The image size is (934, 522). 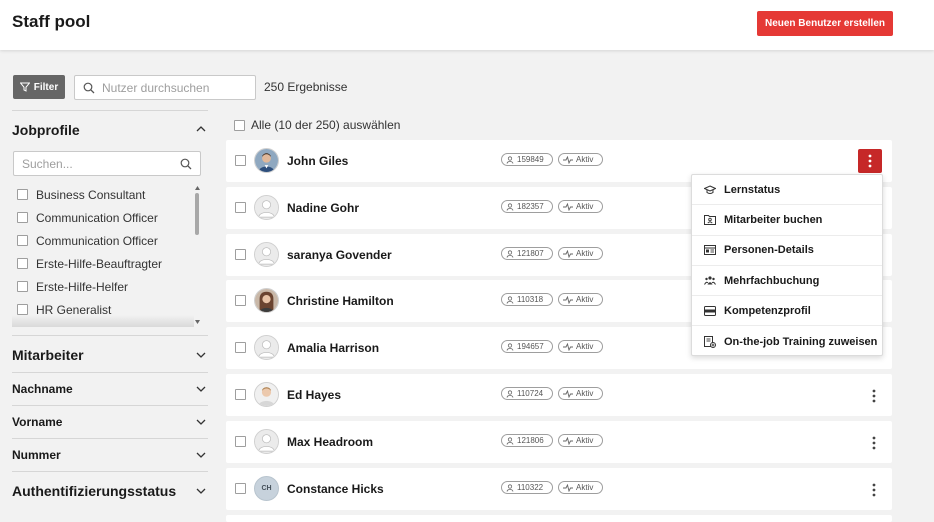 What do you see at coordinates (94, 491) in the screenshot?
I see `auth-status-title: Authentifizierungsstatus` at bounding box center [94, 491].